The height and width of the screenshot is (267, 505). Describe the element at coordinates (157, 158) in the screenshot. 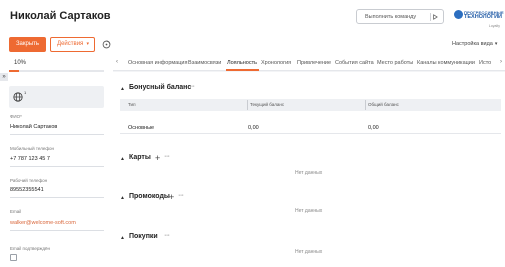

I see `add-card-icon: +` at that location.